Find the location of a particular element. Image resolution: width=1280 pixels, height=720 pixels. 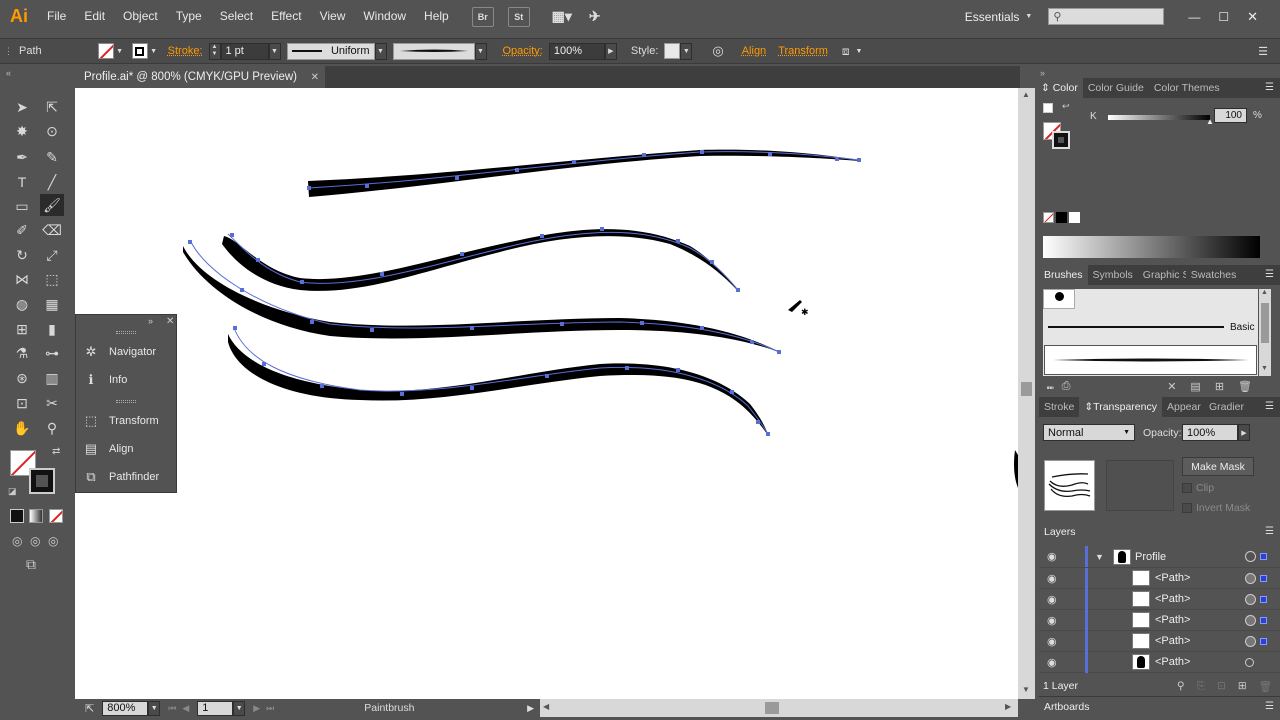

stock-button: St is located at coordinates (518, 16).